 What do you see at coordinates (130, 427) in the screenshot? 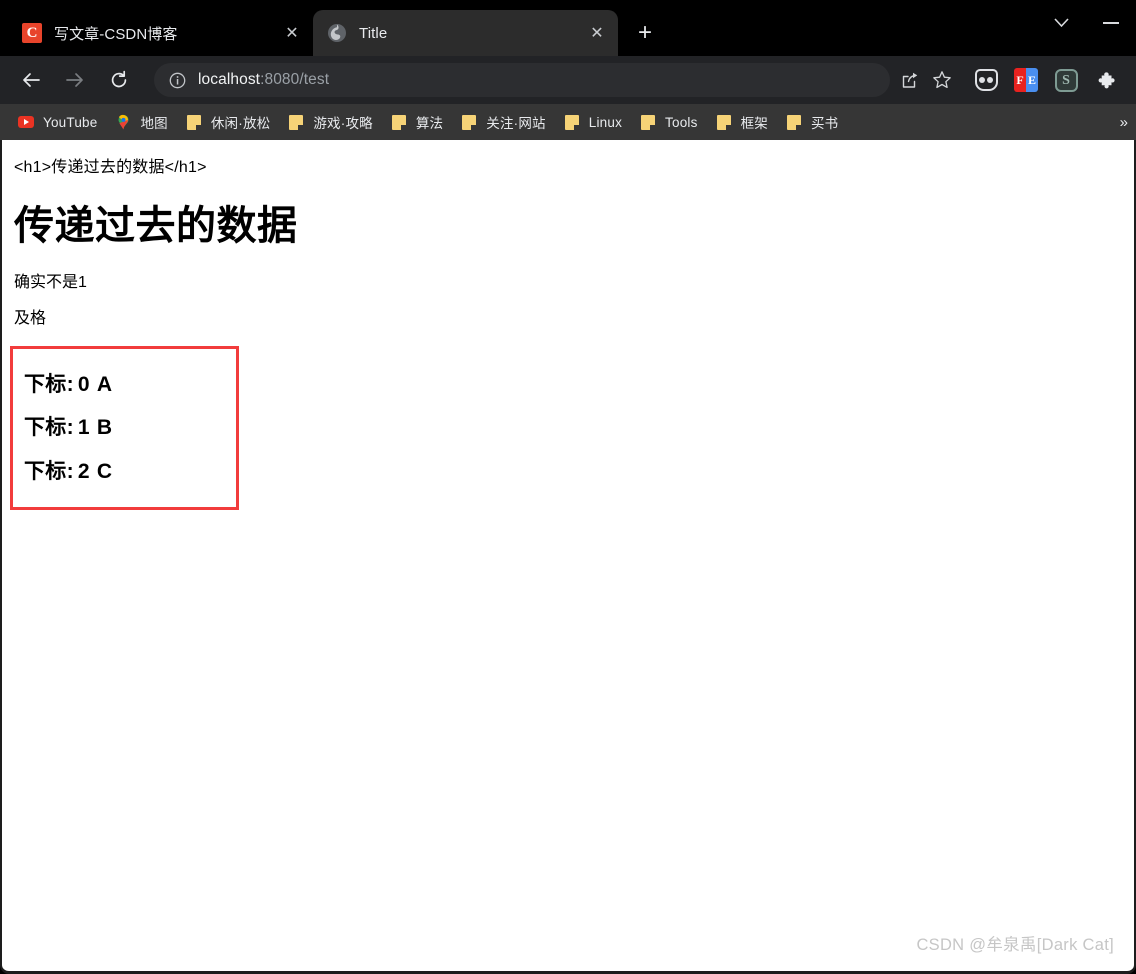
I see `list-item: 下标: 1 B` at bounding box center [130, 427].